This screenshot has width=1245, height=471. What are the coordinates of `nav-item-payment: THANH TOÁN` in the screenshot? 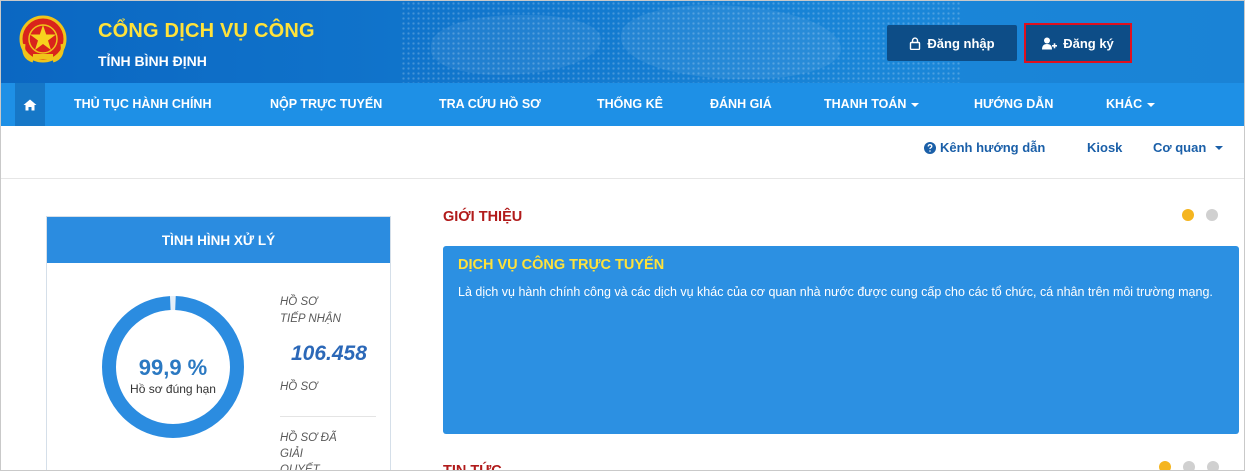 It's located at (872, 104).